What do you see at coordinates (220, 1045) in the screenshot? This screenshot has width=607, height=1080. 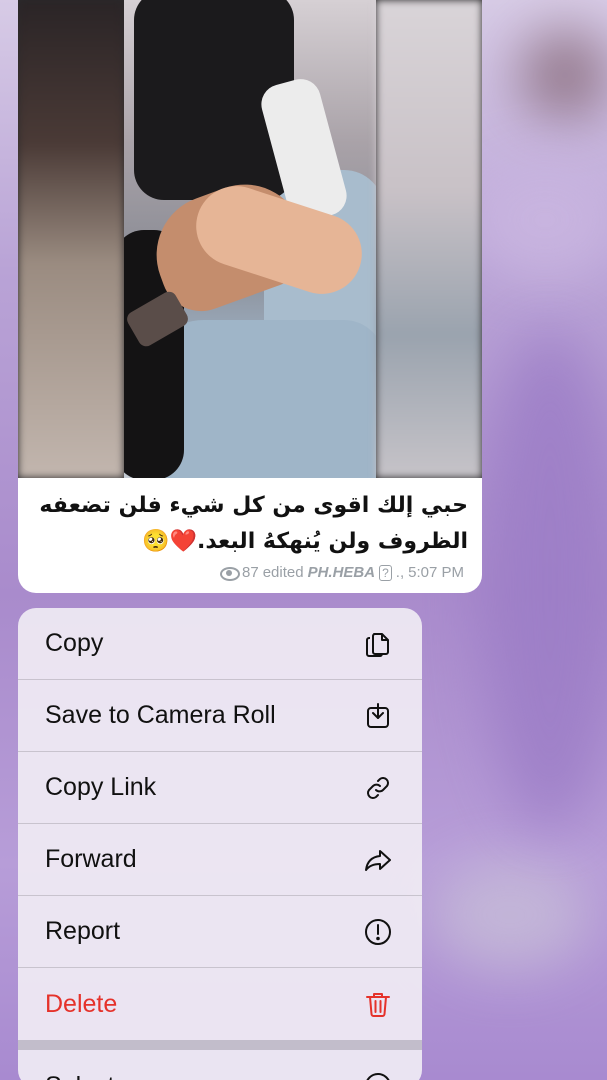 I see `menu-separator` at bounding box center [220, 1045].